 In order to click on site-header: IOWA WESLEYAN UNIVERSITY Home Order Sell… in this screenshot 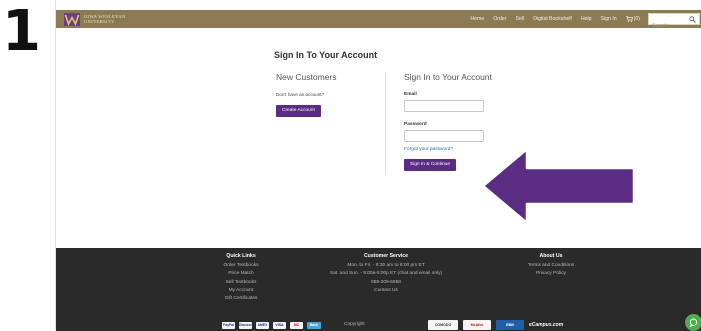, I will do `click(378, 20)`.